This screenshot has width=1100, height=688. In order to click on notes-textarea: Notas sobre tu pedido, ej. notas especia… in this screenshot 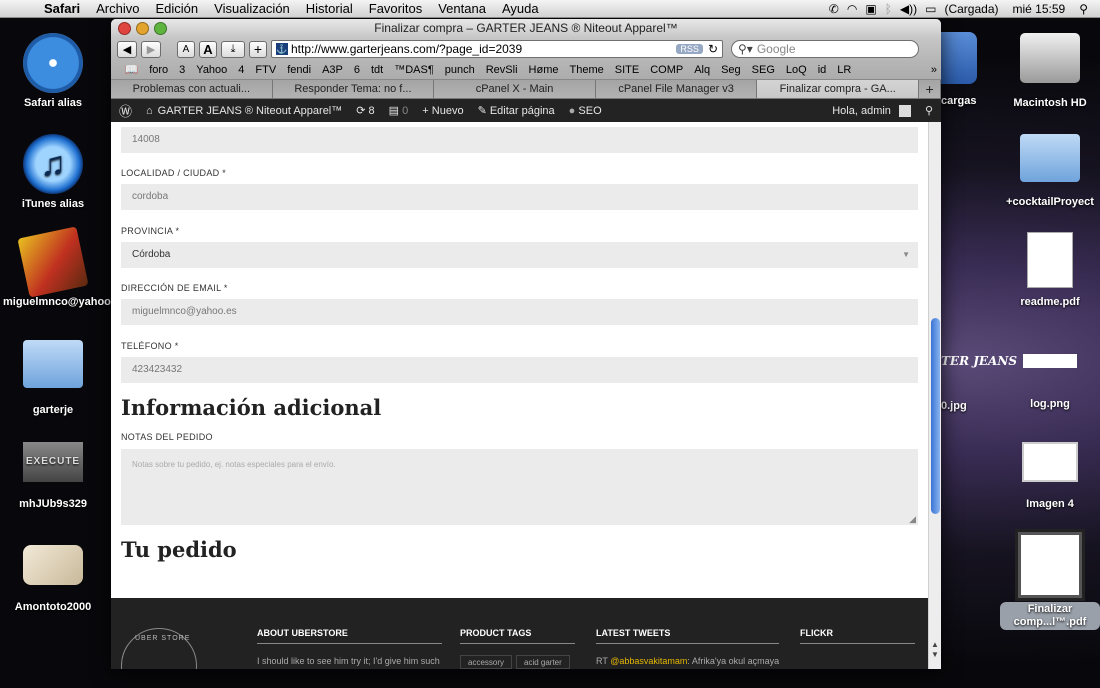, I will do `click(519, 487)`.